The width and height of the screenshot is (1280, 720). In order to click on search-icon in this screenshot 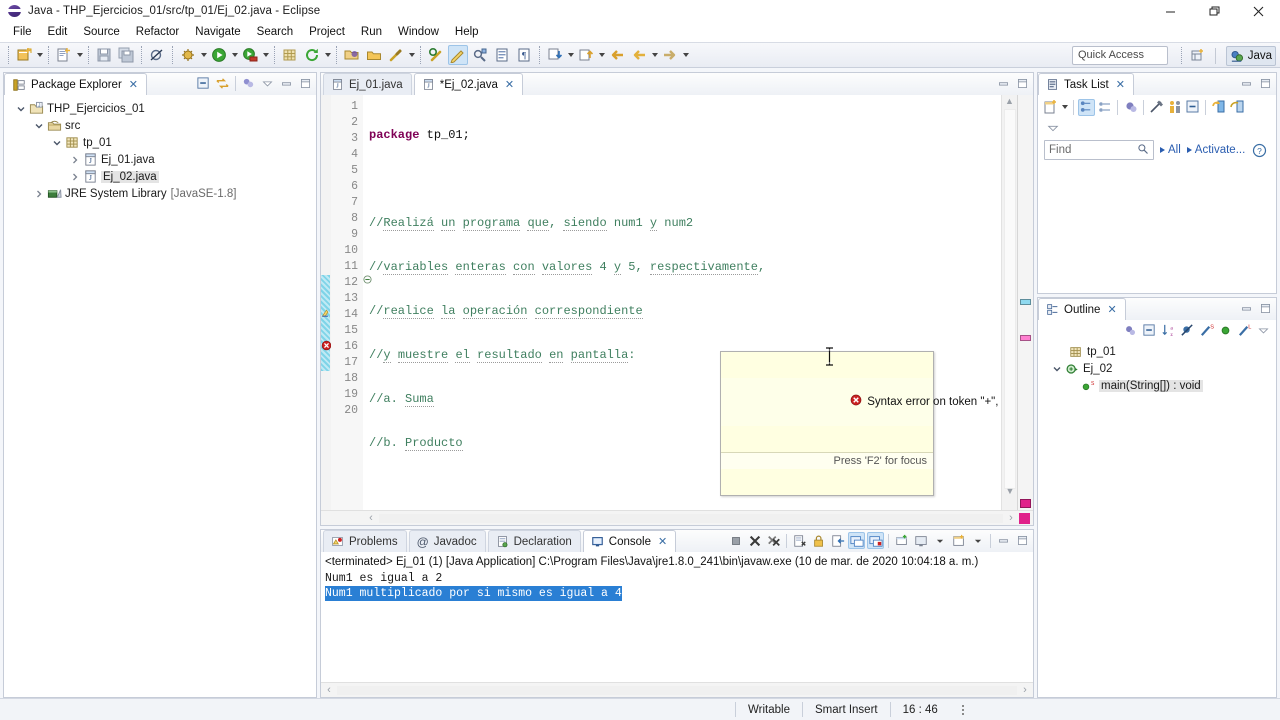, I will do `click(1143, 150)`.